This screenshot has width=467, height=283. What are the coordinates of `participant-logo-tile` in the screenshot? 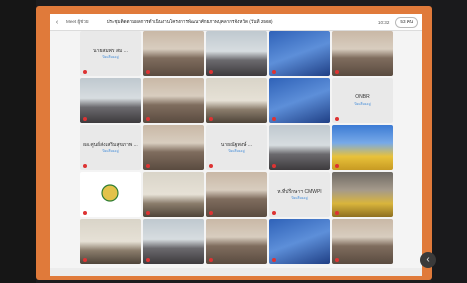 It's located at (110, 194).